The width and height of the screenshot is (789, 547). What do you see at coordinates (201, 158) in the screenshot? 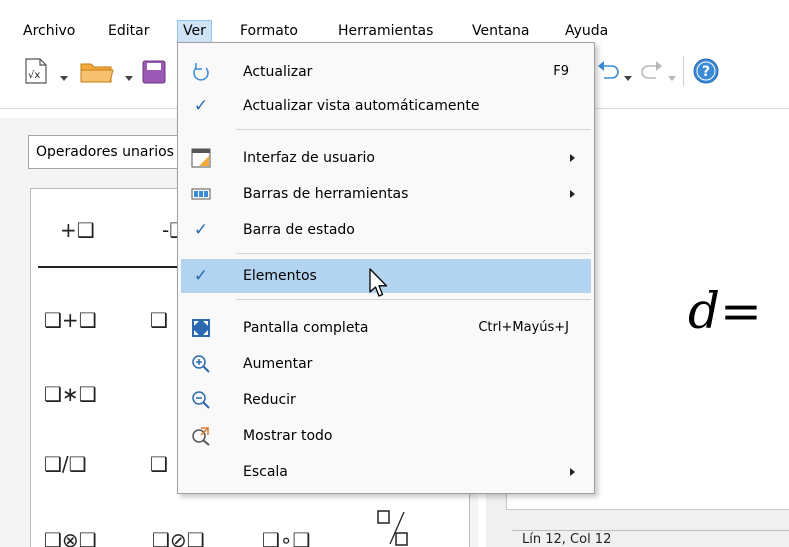
I see `user-interface-icon` at bounding box center [201, 158].